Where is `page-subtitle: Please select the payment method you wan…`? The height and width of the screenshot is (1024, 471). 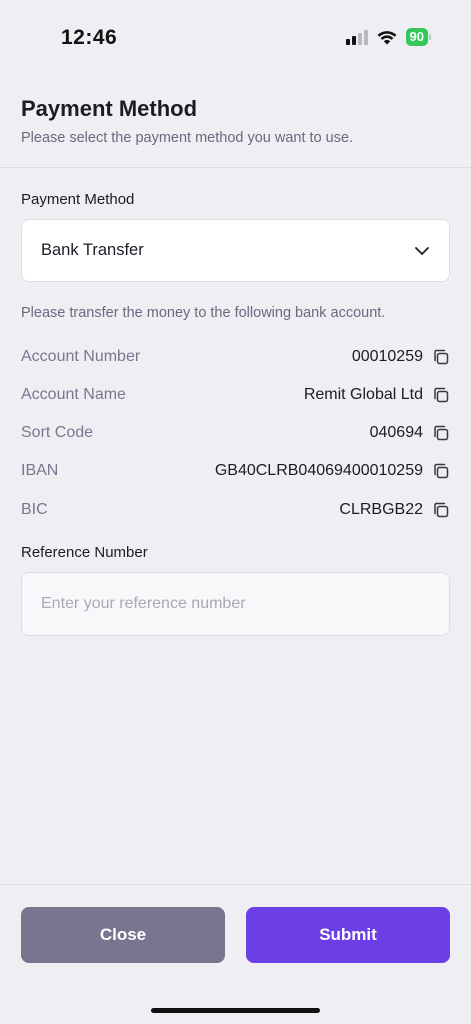
page-subtitle: Please select the payment method you wan… is located at coordinates (187, 138).